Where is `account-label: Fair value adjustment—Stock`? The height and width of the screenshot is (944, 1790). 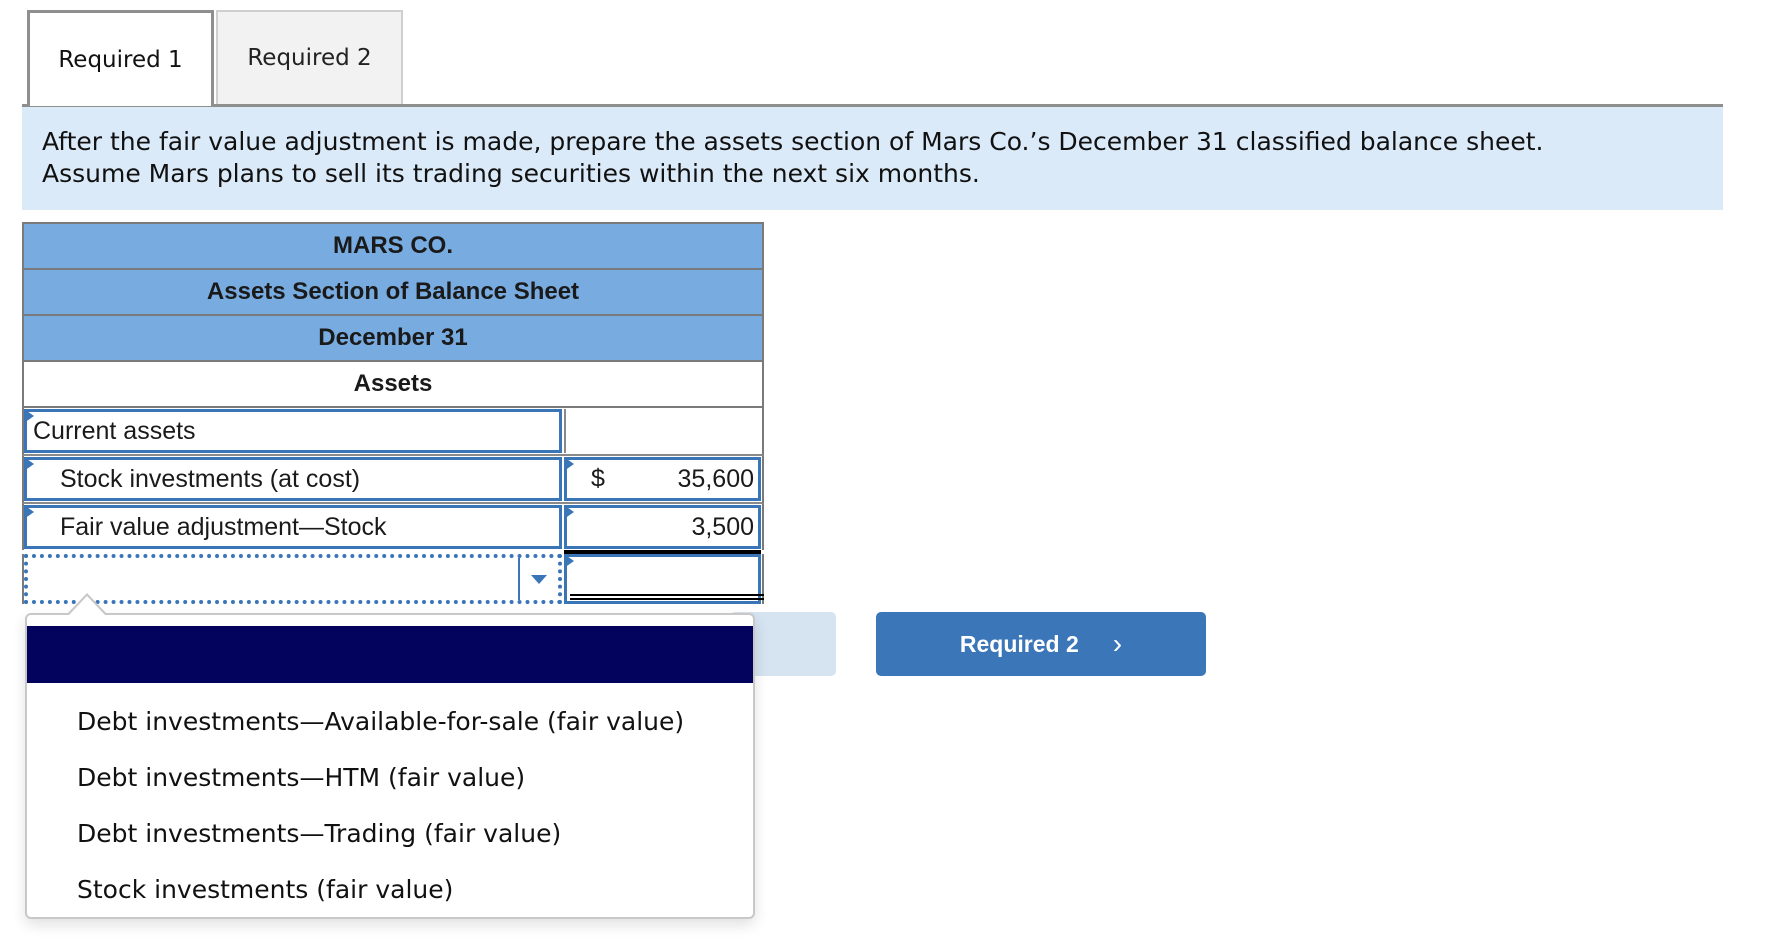 account-label: Fair value adjustment—Stock is located at coordinates (223, 526).